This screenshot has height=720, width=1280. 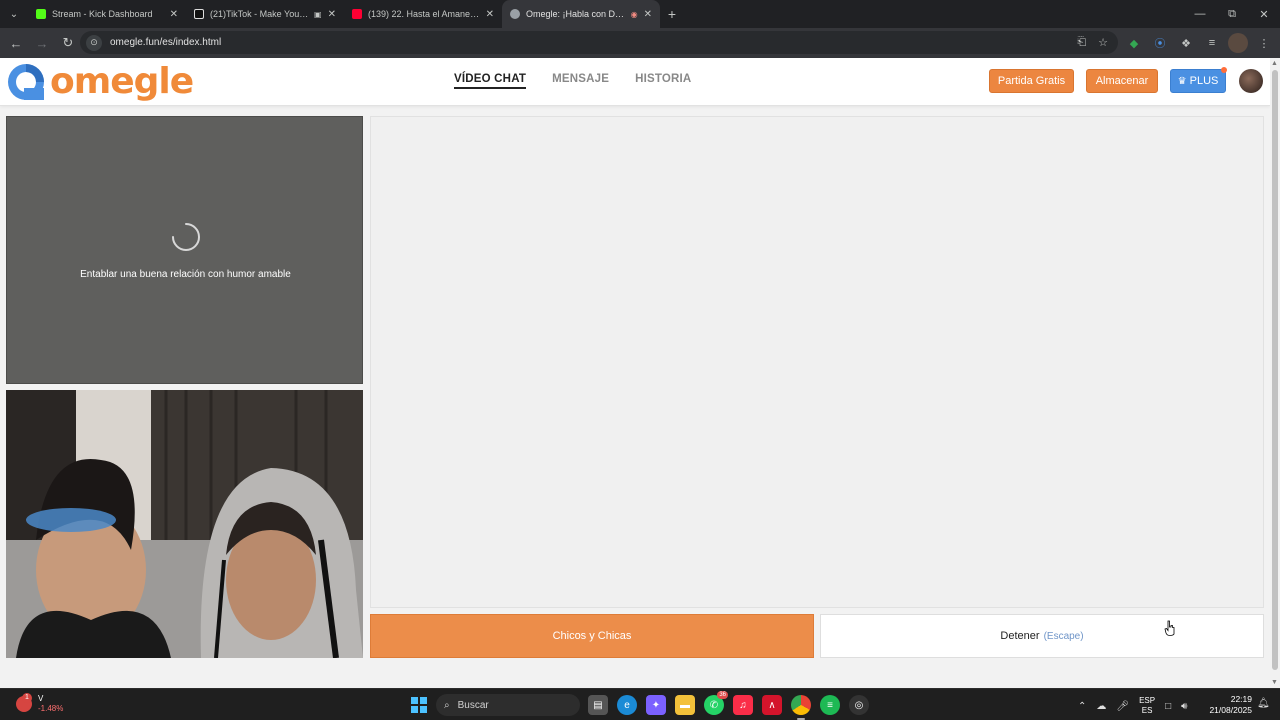 What do you see at coordinates (165, 42) in the screenshot?
I see `url-text: omegle.fun/es/index.html` at bounding box center [165, 42].